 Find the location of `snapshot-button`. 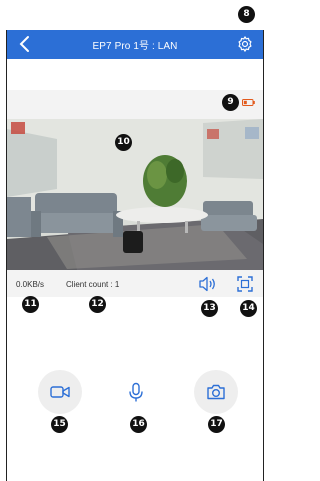

snapshot-button is located at coordinates (216, 392).